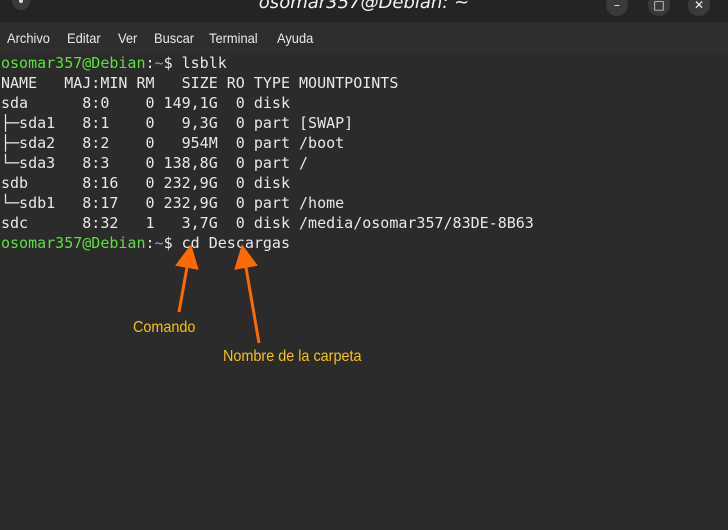 This screenshot has width=728, height=530. What do you see at coordinates (218, 294) in the screenshot?
I see `annotation-arrows` at bounding box center [218, 294].